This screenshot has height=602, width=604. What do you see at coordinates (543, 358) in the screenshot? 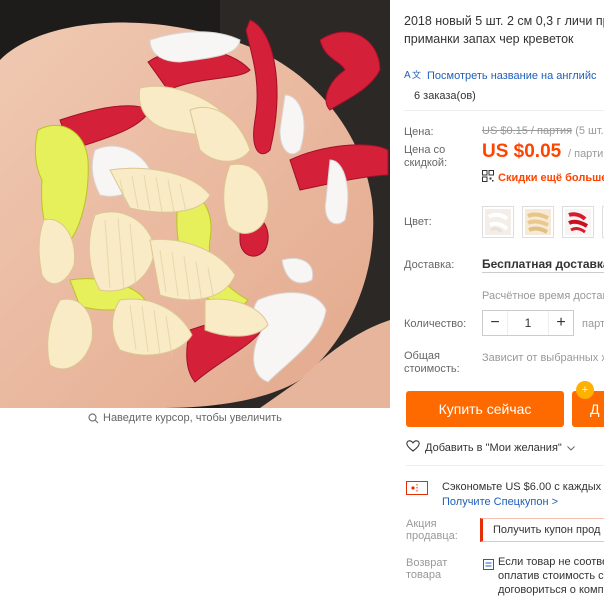
I see `total-value: Зависит от выбранных хар` at bounding box center [543, 358].